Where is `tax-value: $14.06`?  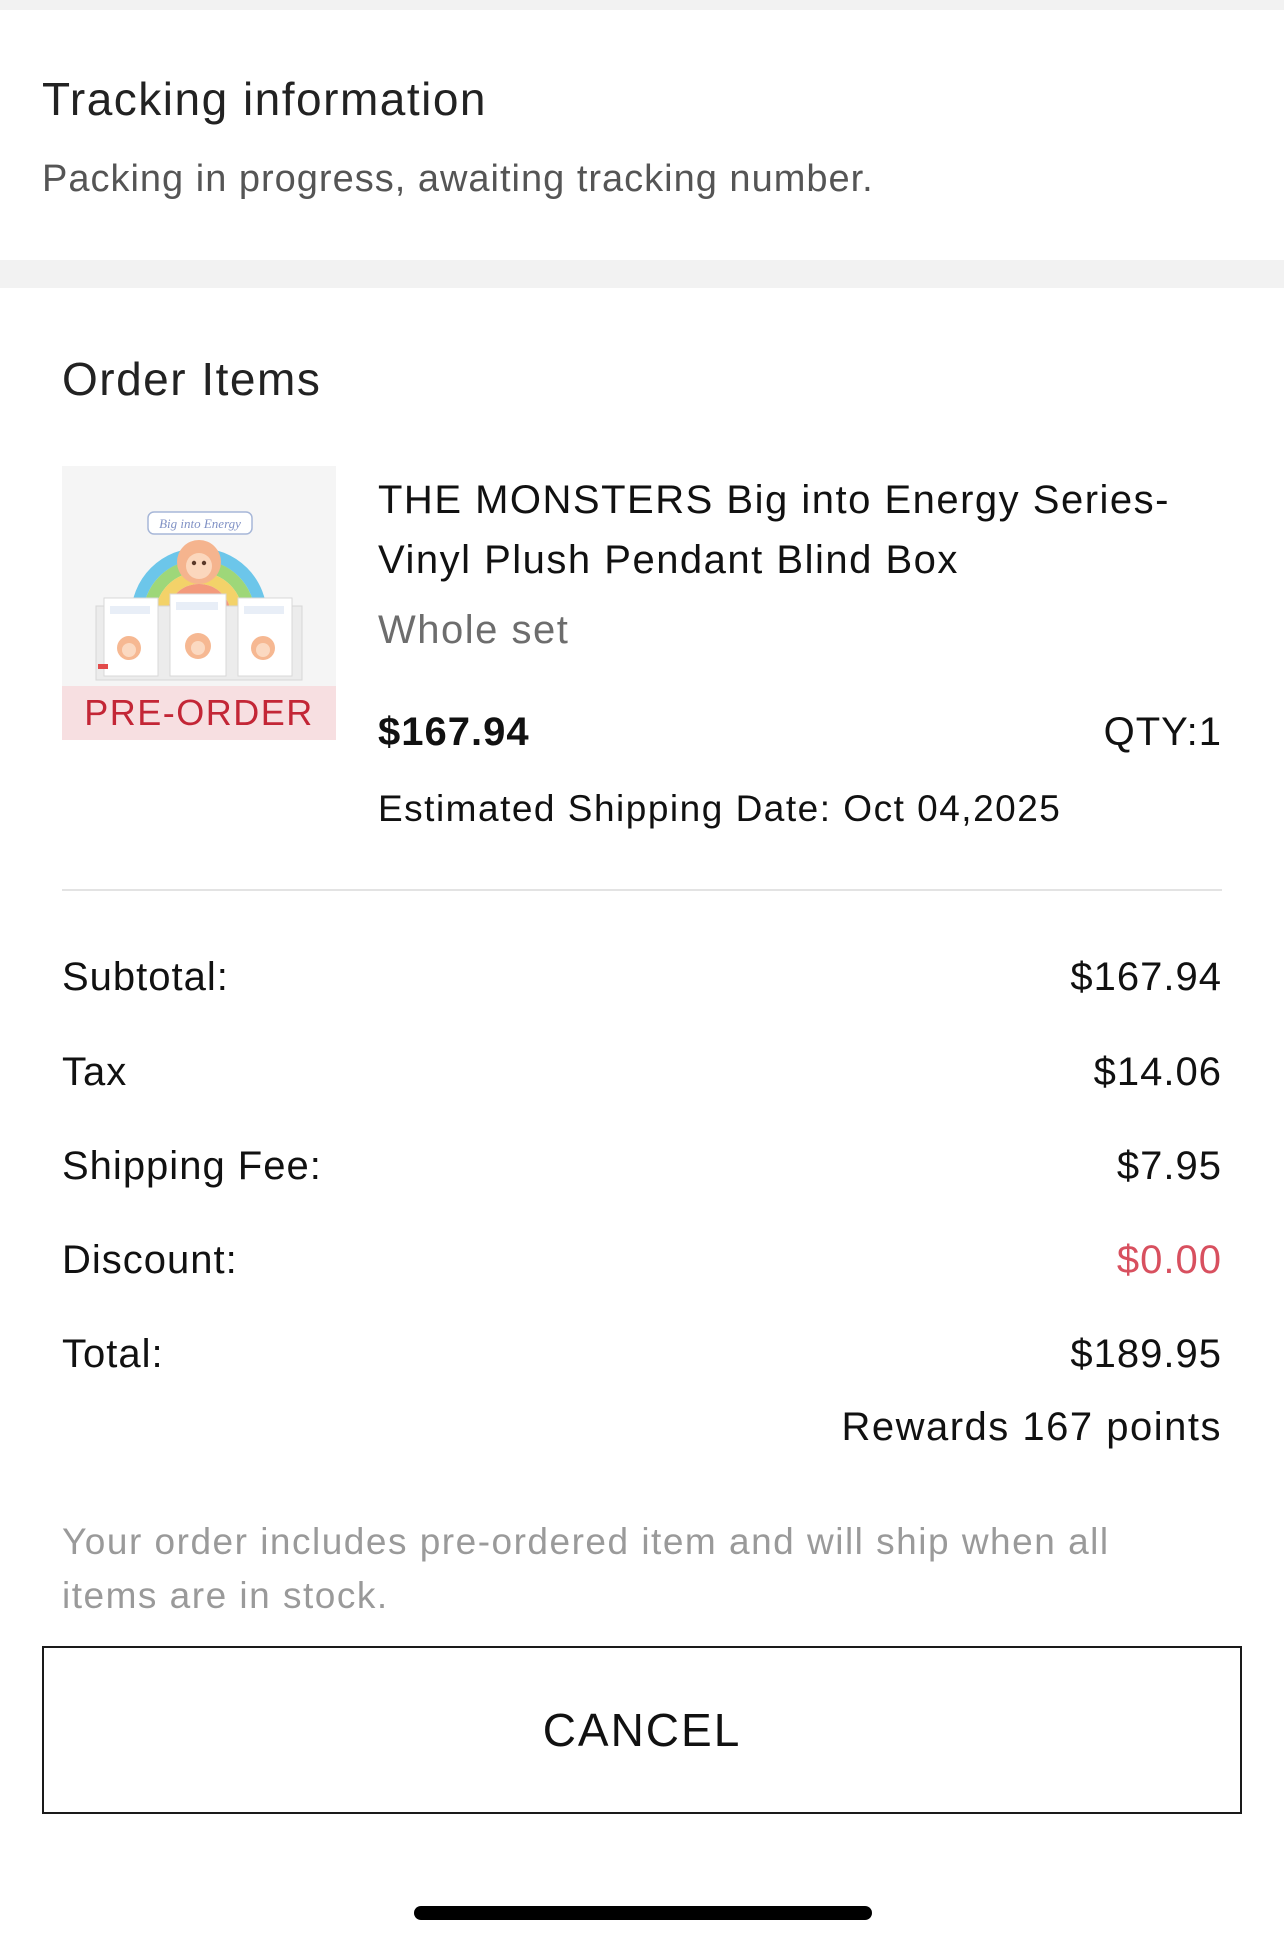
tax-value: $14.06 is located at coordinates (1157, 1072).